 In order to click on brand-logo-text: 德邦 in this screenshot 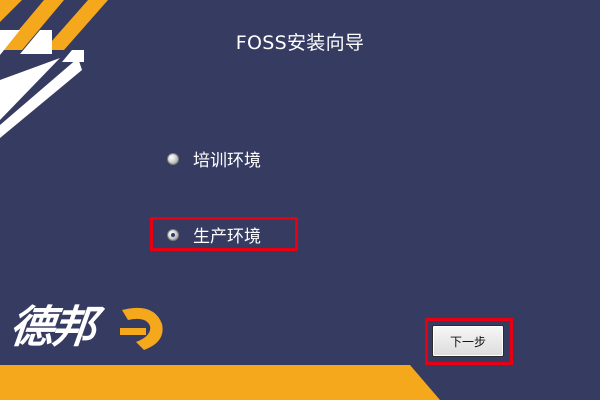, I will do `click(52, 327)`.